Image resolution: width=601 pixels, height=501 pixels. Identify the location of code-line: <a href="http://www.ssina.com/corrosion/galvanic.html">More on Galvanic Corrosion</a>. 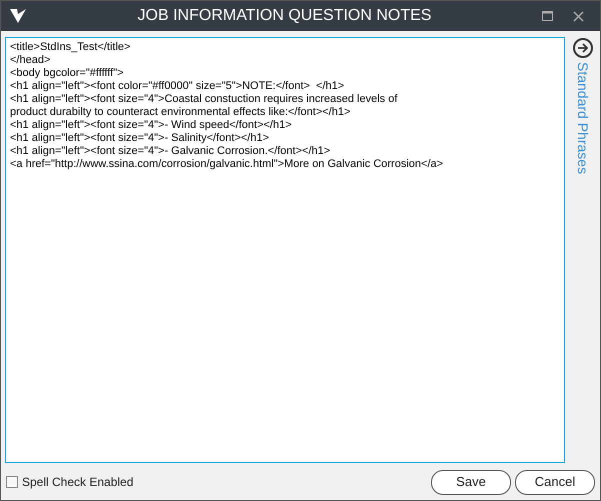
(227, 164).